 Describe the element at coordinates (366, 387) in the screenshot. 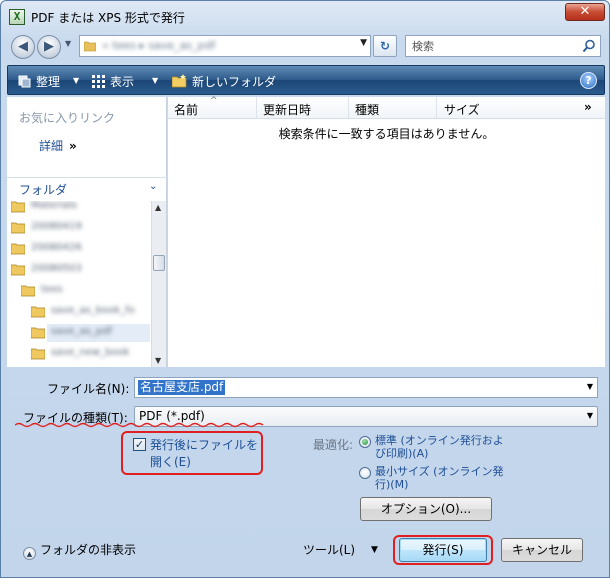

I see `filename-input: 名古屋支店.pdf ▼` at that location.